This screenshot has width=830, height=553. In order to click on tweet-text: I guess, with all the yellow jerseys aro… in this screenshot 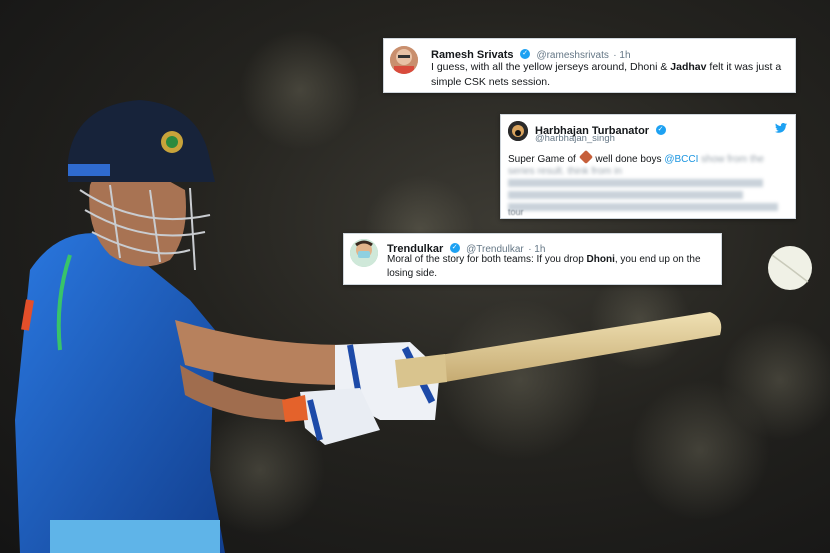, I will do `click(606, 74)`.